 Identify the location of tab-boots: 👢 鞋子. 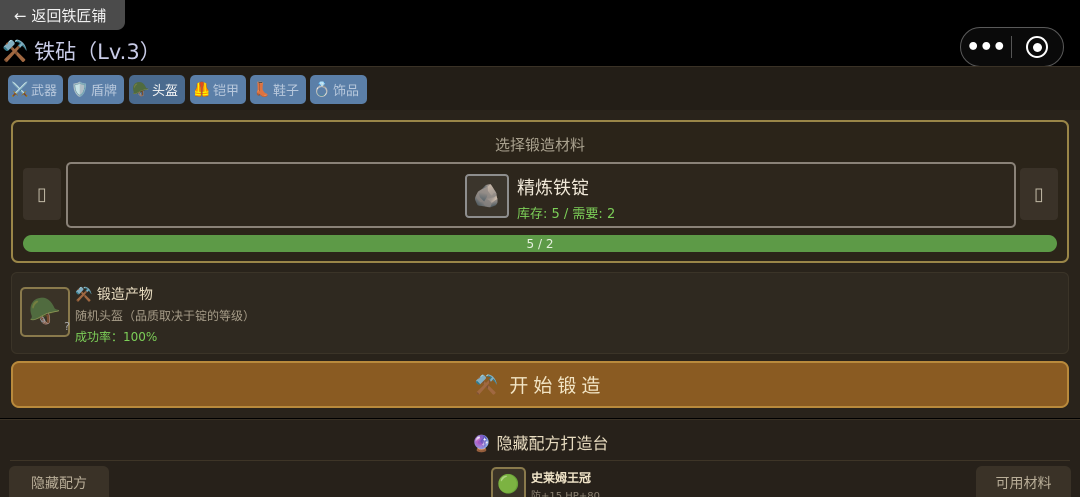
(278, 89).